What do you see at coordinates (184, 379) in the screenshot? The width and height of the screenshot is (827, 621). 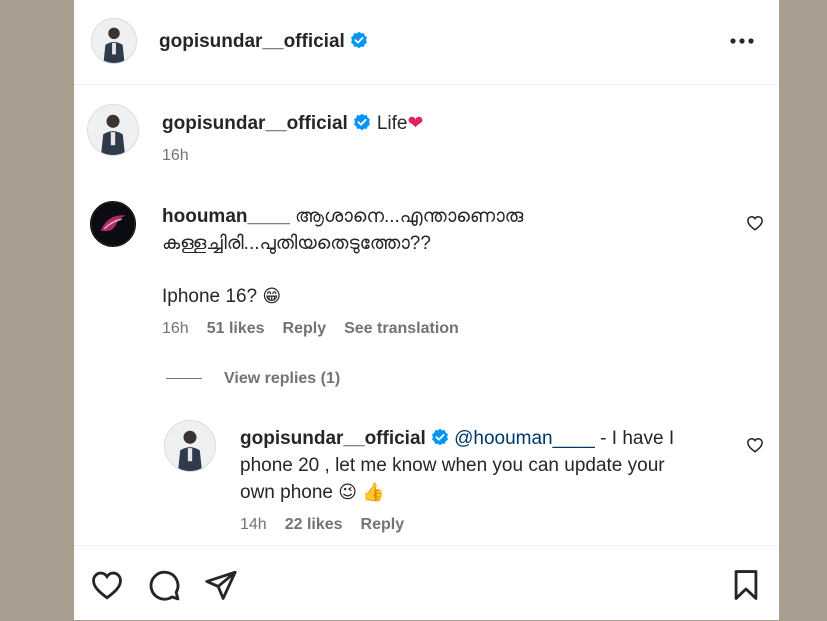 I see `divider-line` at bounding box center [184, 379].